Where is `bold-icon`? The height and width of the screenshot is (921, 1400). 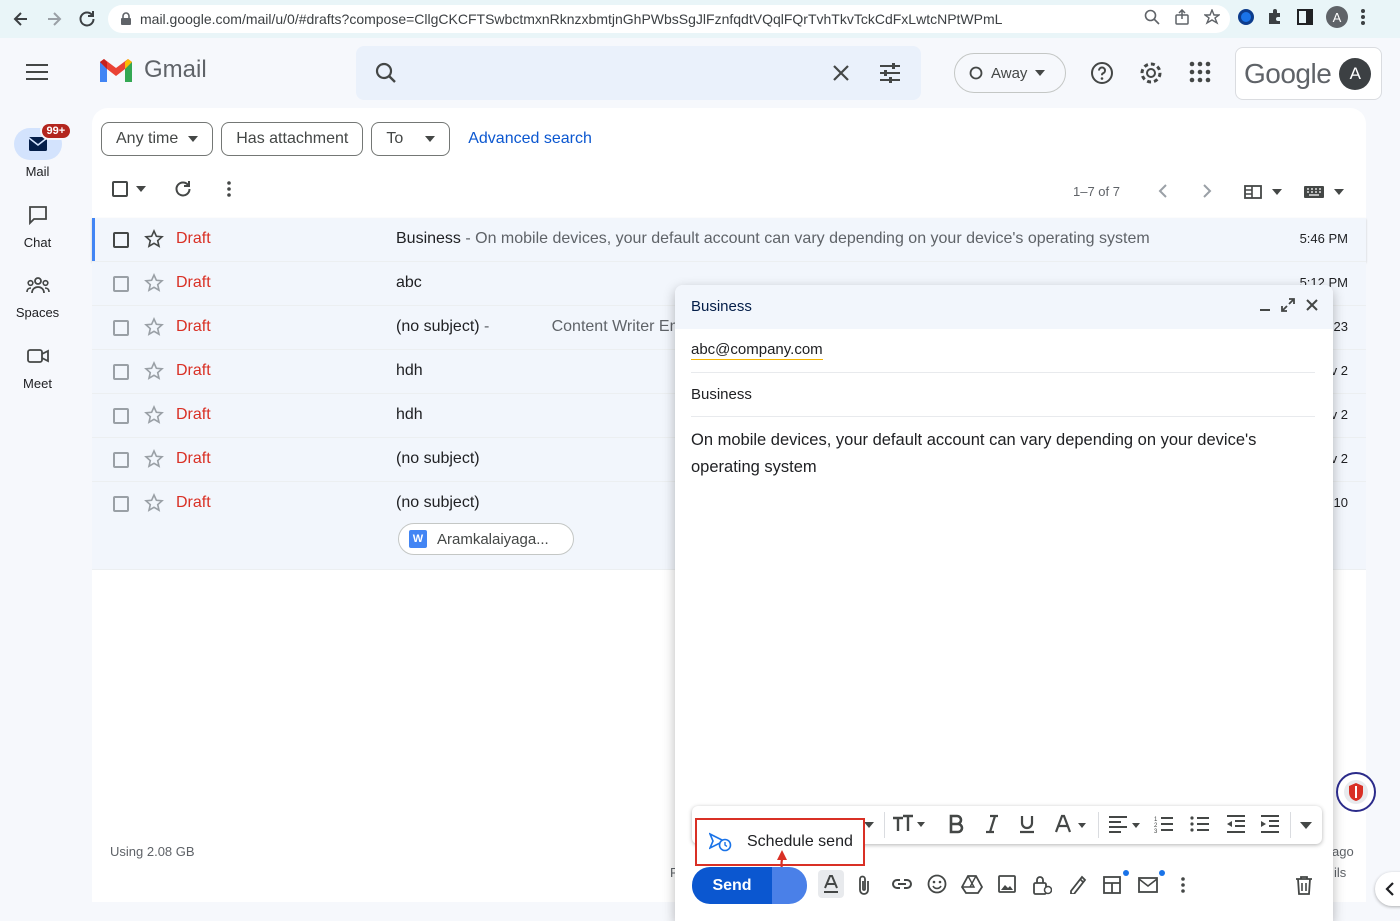
bold-icon is located at coordinates (956, 824).